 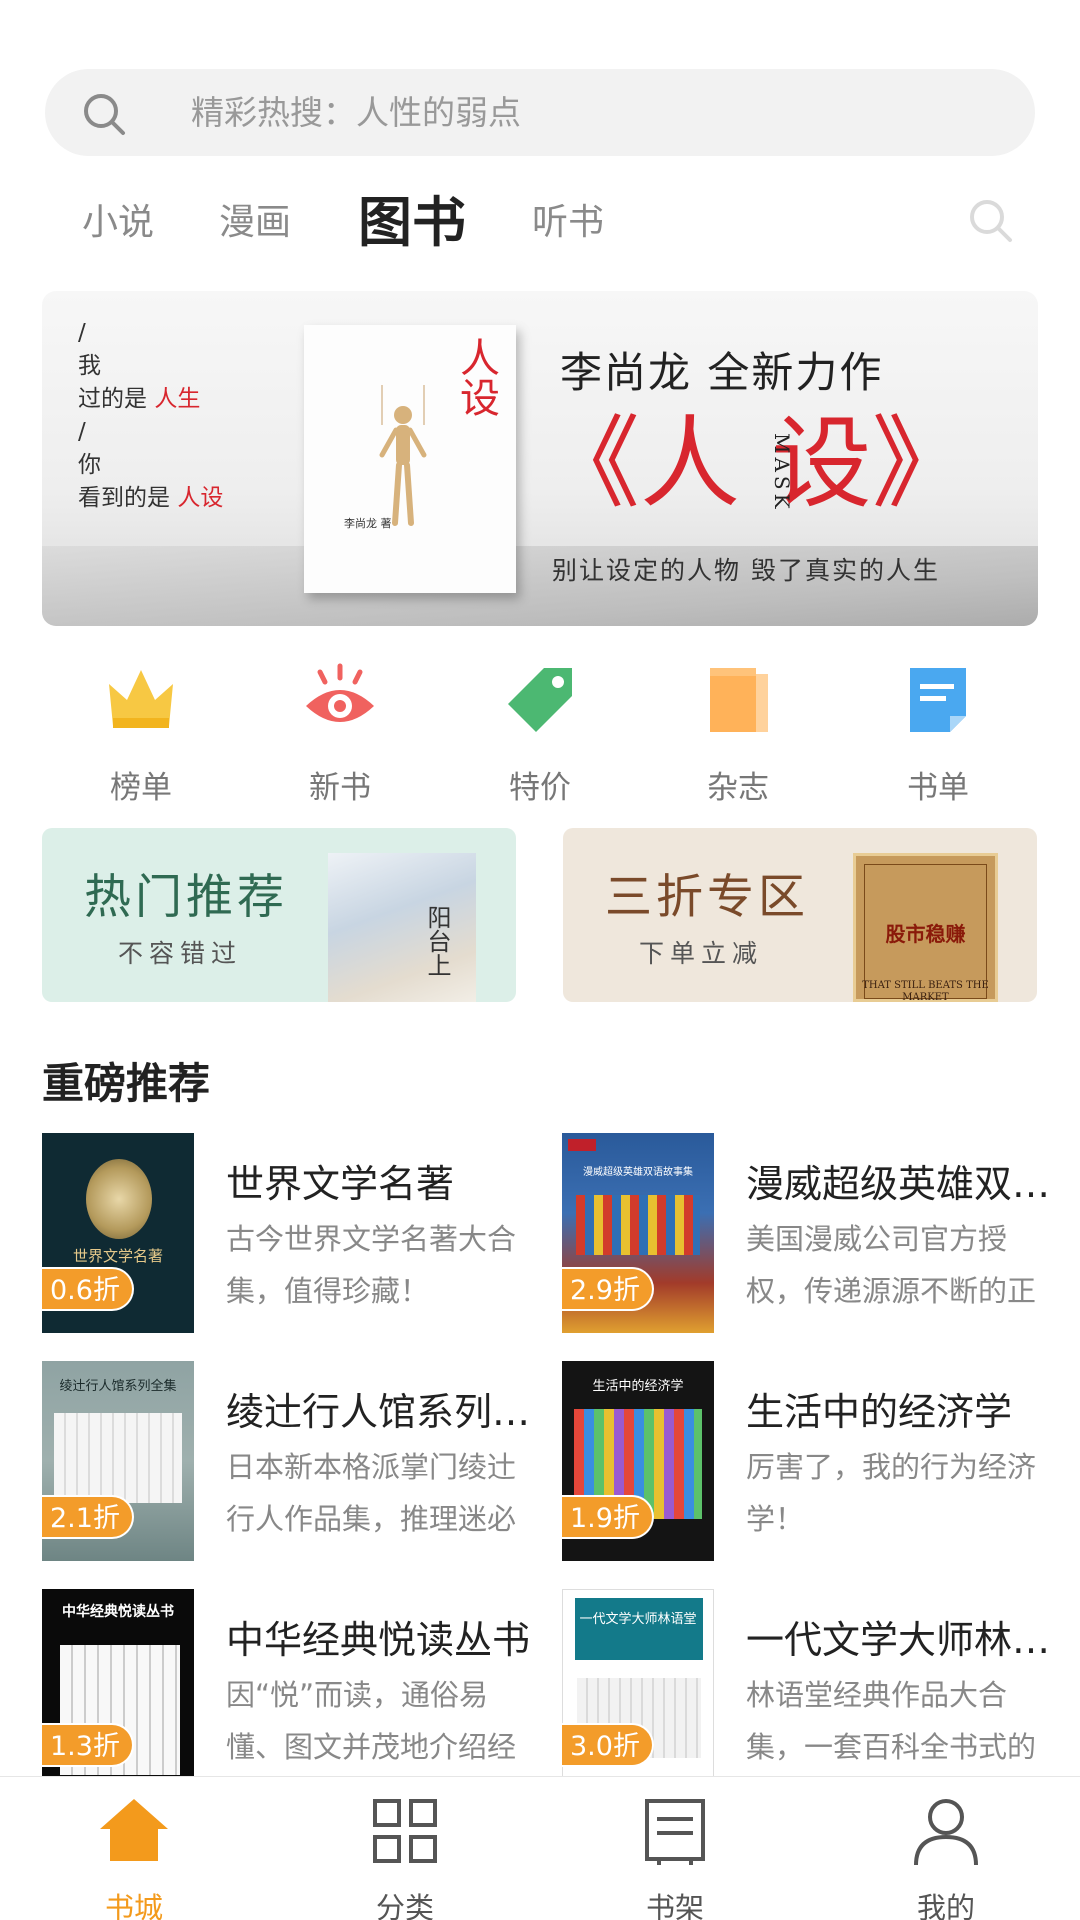 What do you see at coordinates (739, 700) in the screenshot?
I see `magazine-icon` at bounding box center [739, 700].